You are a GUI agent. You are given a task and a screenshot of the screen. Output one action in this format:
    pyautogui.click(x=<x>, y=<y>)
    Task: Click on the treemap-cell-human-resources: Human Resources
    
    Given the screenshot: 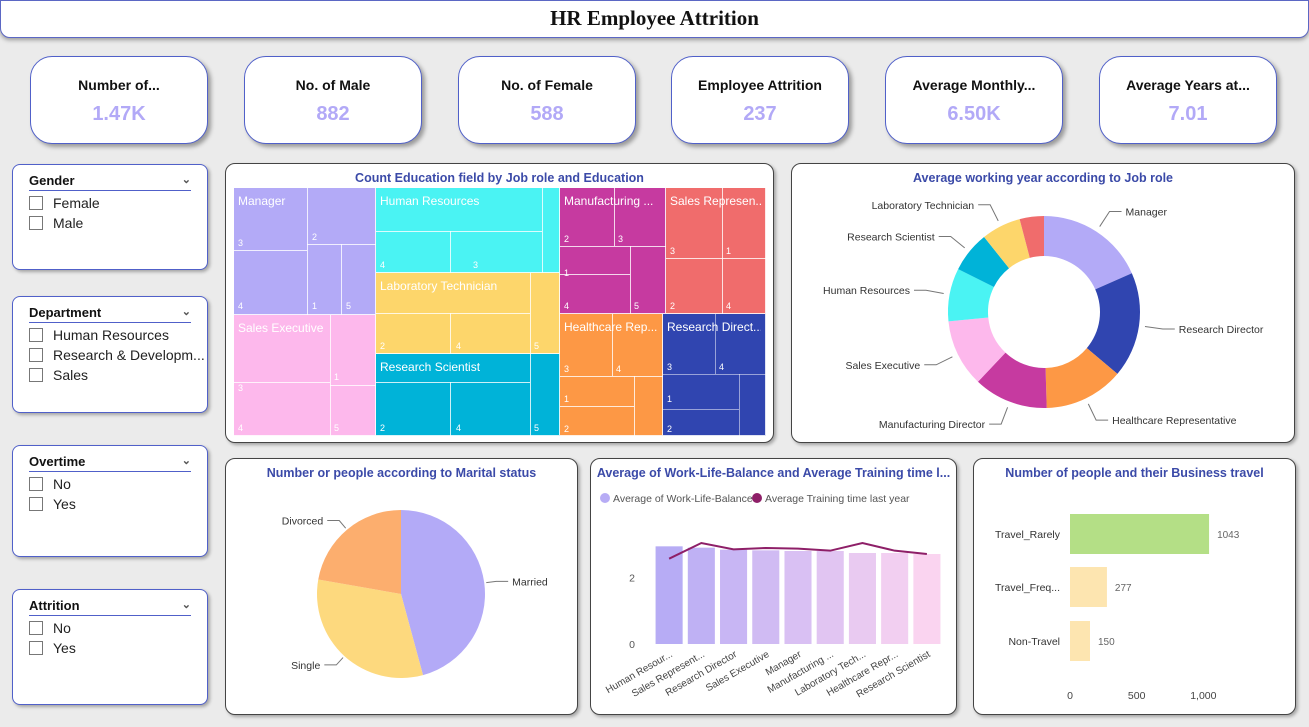 What is the action you would take?
    pyautogui.click(x=468, y=230)
    